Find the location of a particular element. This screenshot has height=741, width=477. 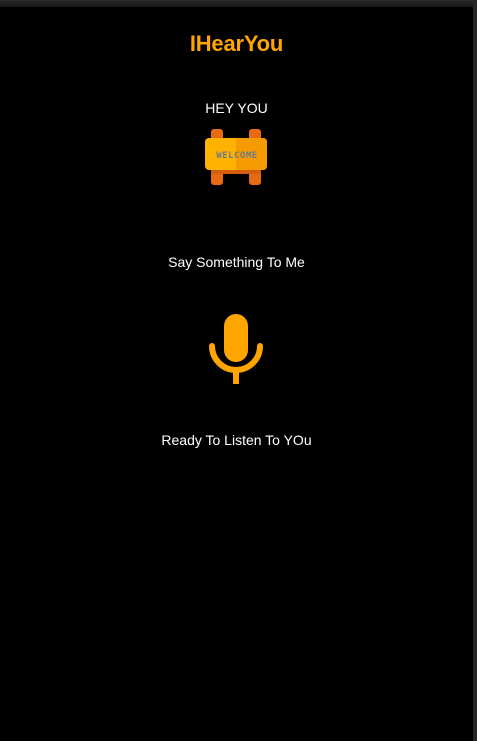

microphone-icon is located at coordinates (236, 349).